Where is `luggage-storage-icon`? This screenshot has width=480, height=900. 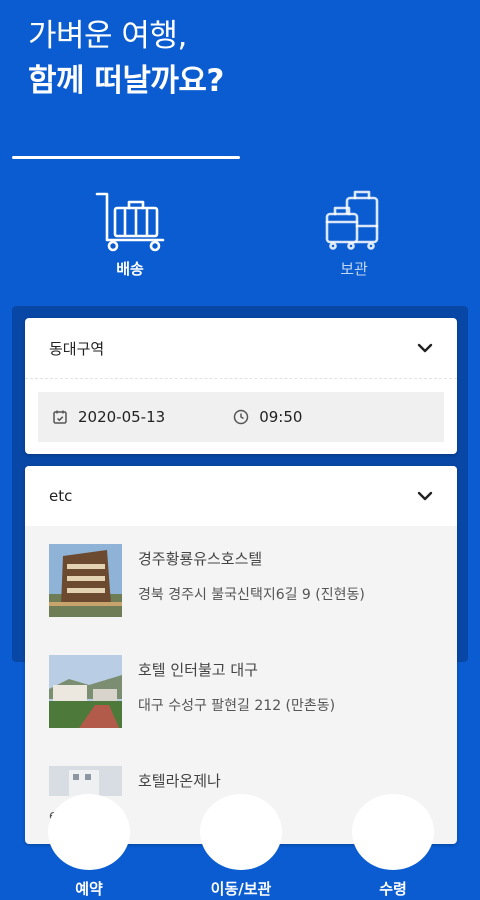
luggage-storage-icon is located at coordinates (352, 220).